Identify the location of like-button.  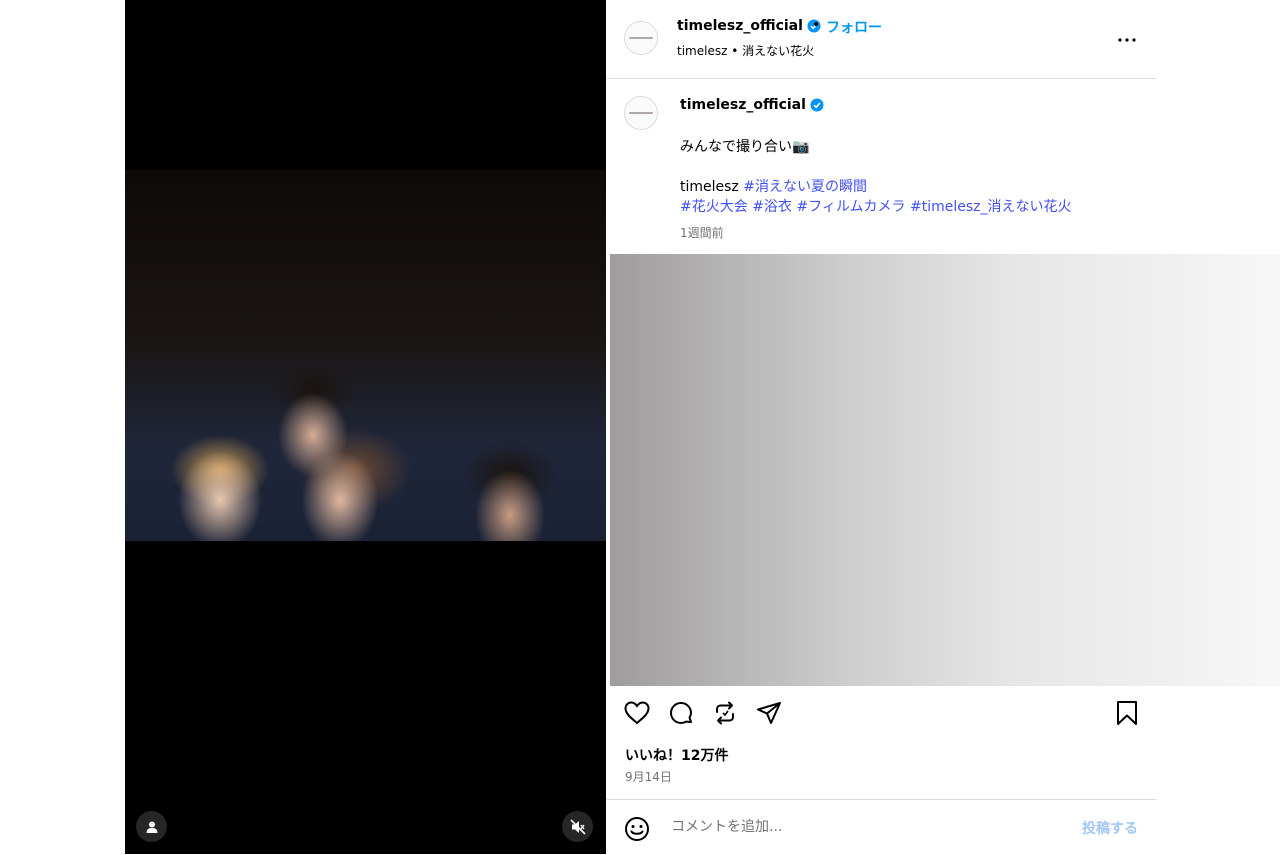
(637, 713).